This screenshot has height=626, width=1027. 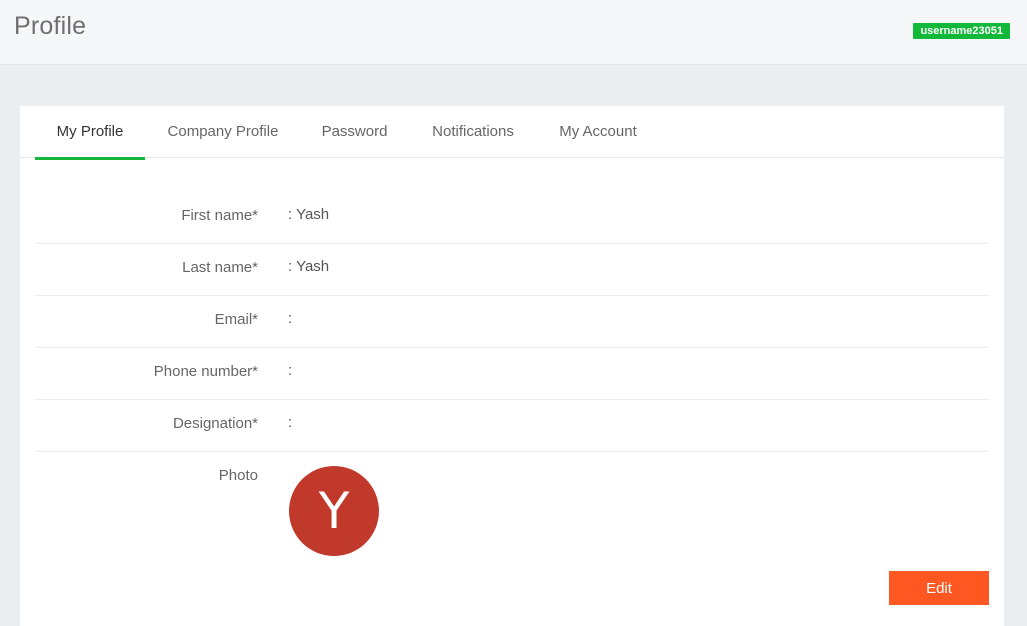 I want to click on phone-number-label: Phone number*, so click(x=205, y=371).